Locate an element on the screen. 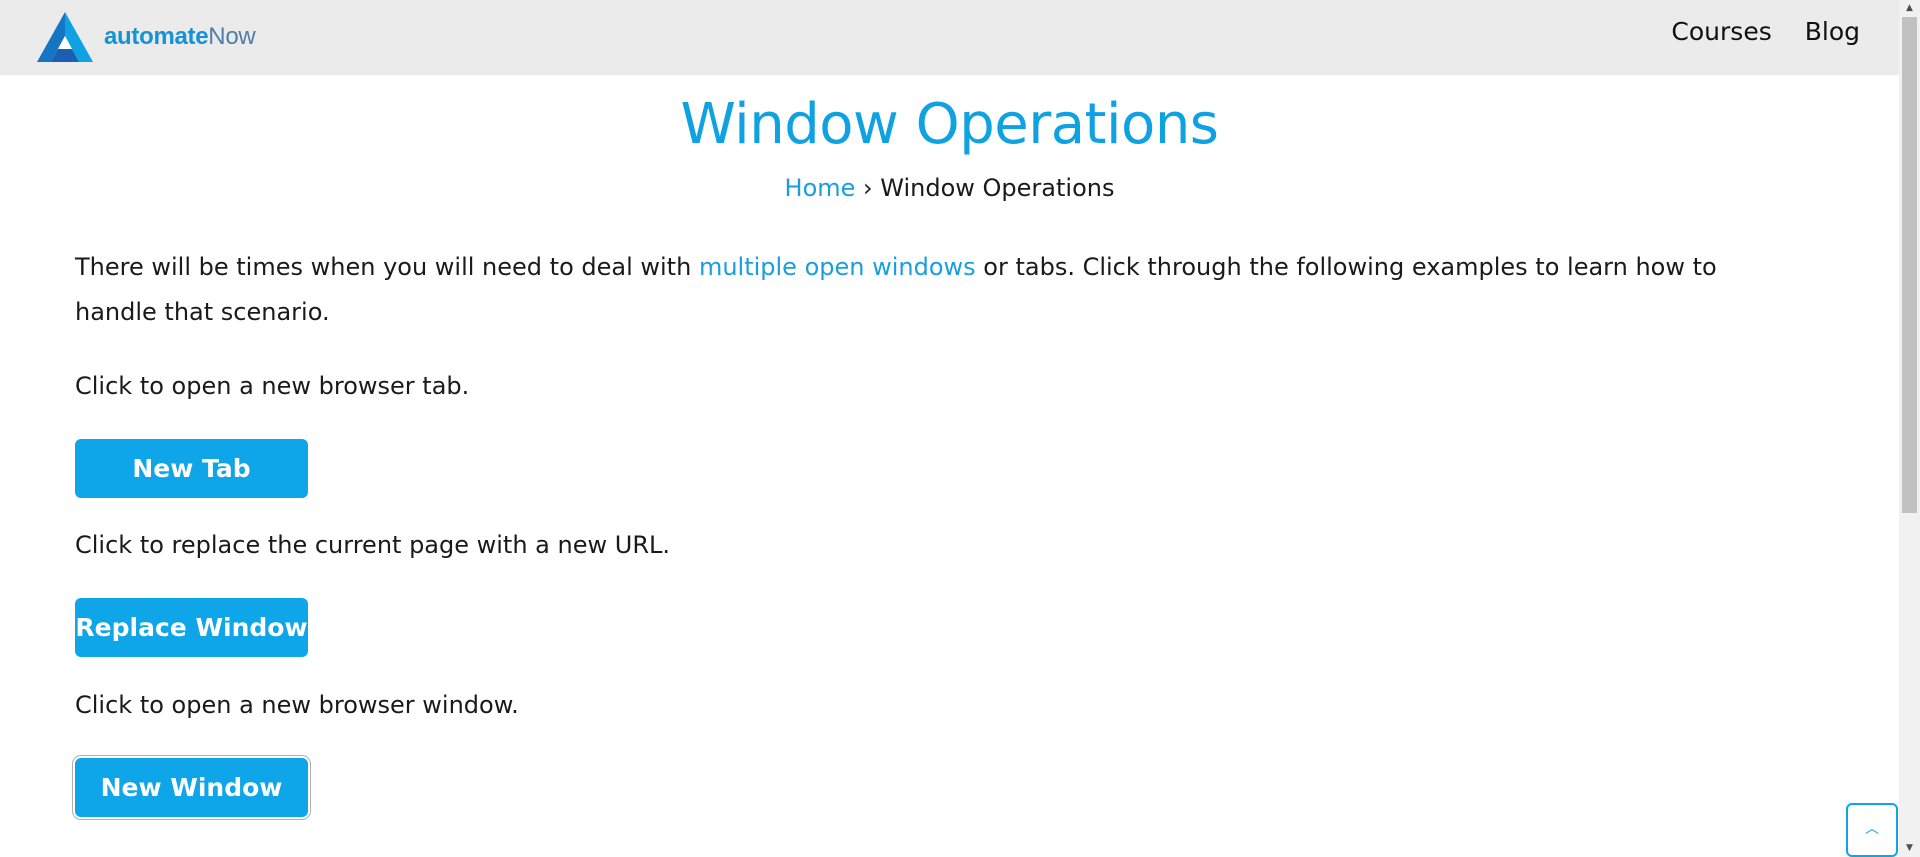 The height and width of the screenshot is (857, 1920). automatenow-logo-icon is located at coordinates (65, 37).